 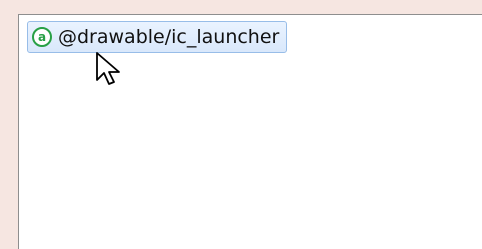 What do you see at coordinates (108, 68) in the screenshot?
I see `arrow-pointer-icon` at bounding box center [108, 68].